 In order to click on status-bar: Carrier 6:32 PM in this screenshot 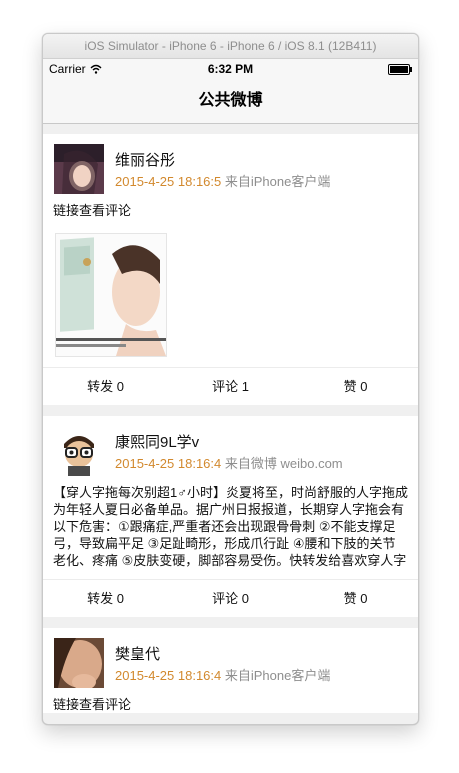, I will do `click(230, 69)`.